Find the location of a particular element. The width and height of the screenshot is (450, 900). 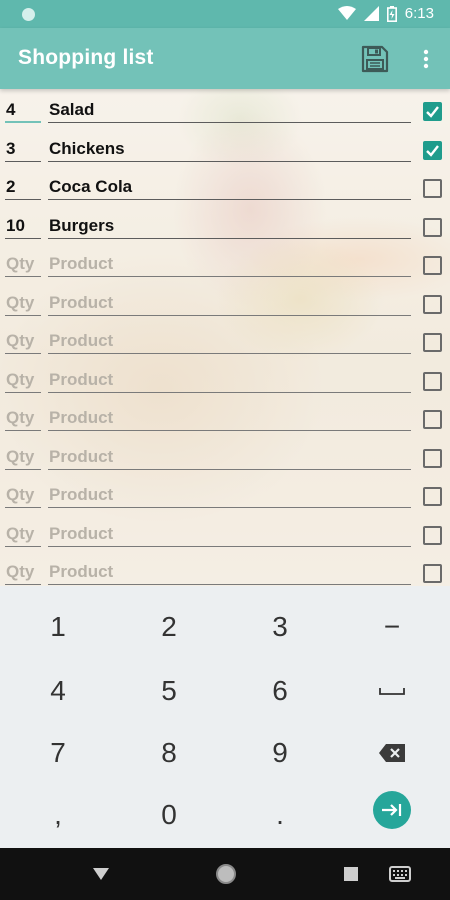

key-comma: , is located at coordinates (58, 815).